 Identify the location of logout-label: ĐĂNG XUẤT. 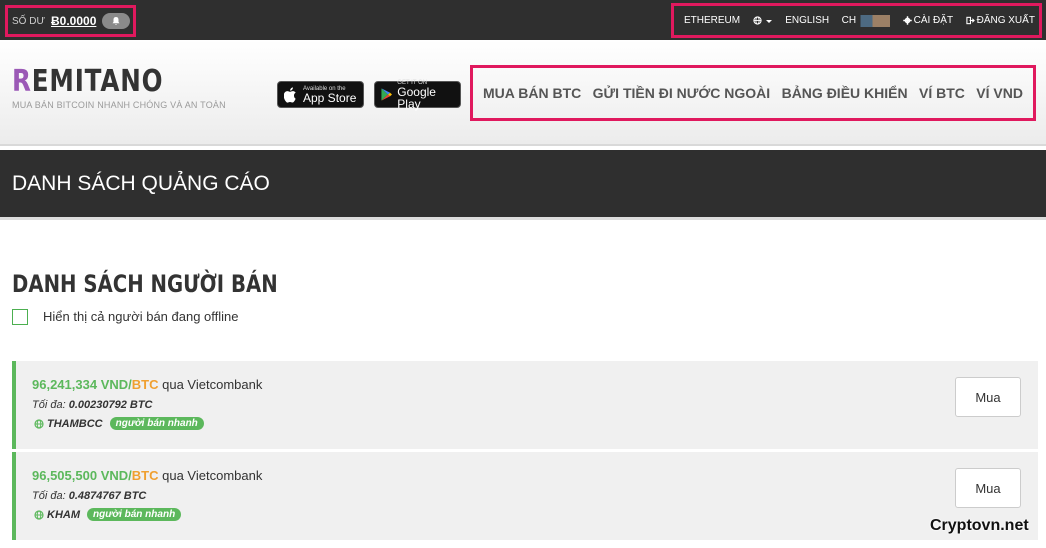
(1005, 20).